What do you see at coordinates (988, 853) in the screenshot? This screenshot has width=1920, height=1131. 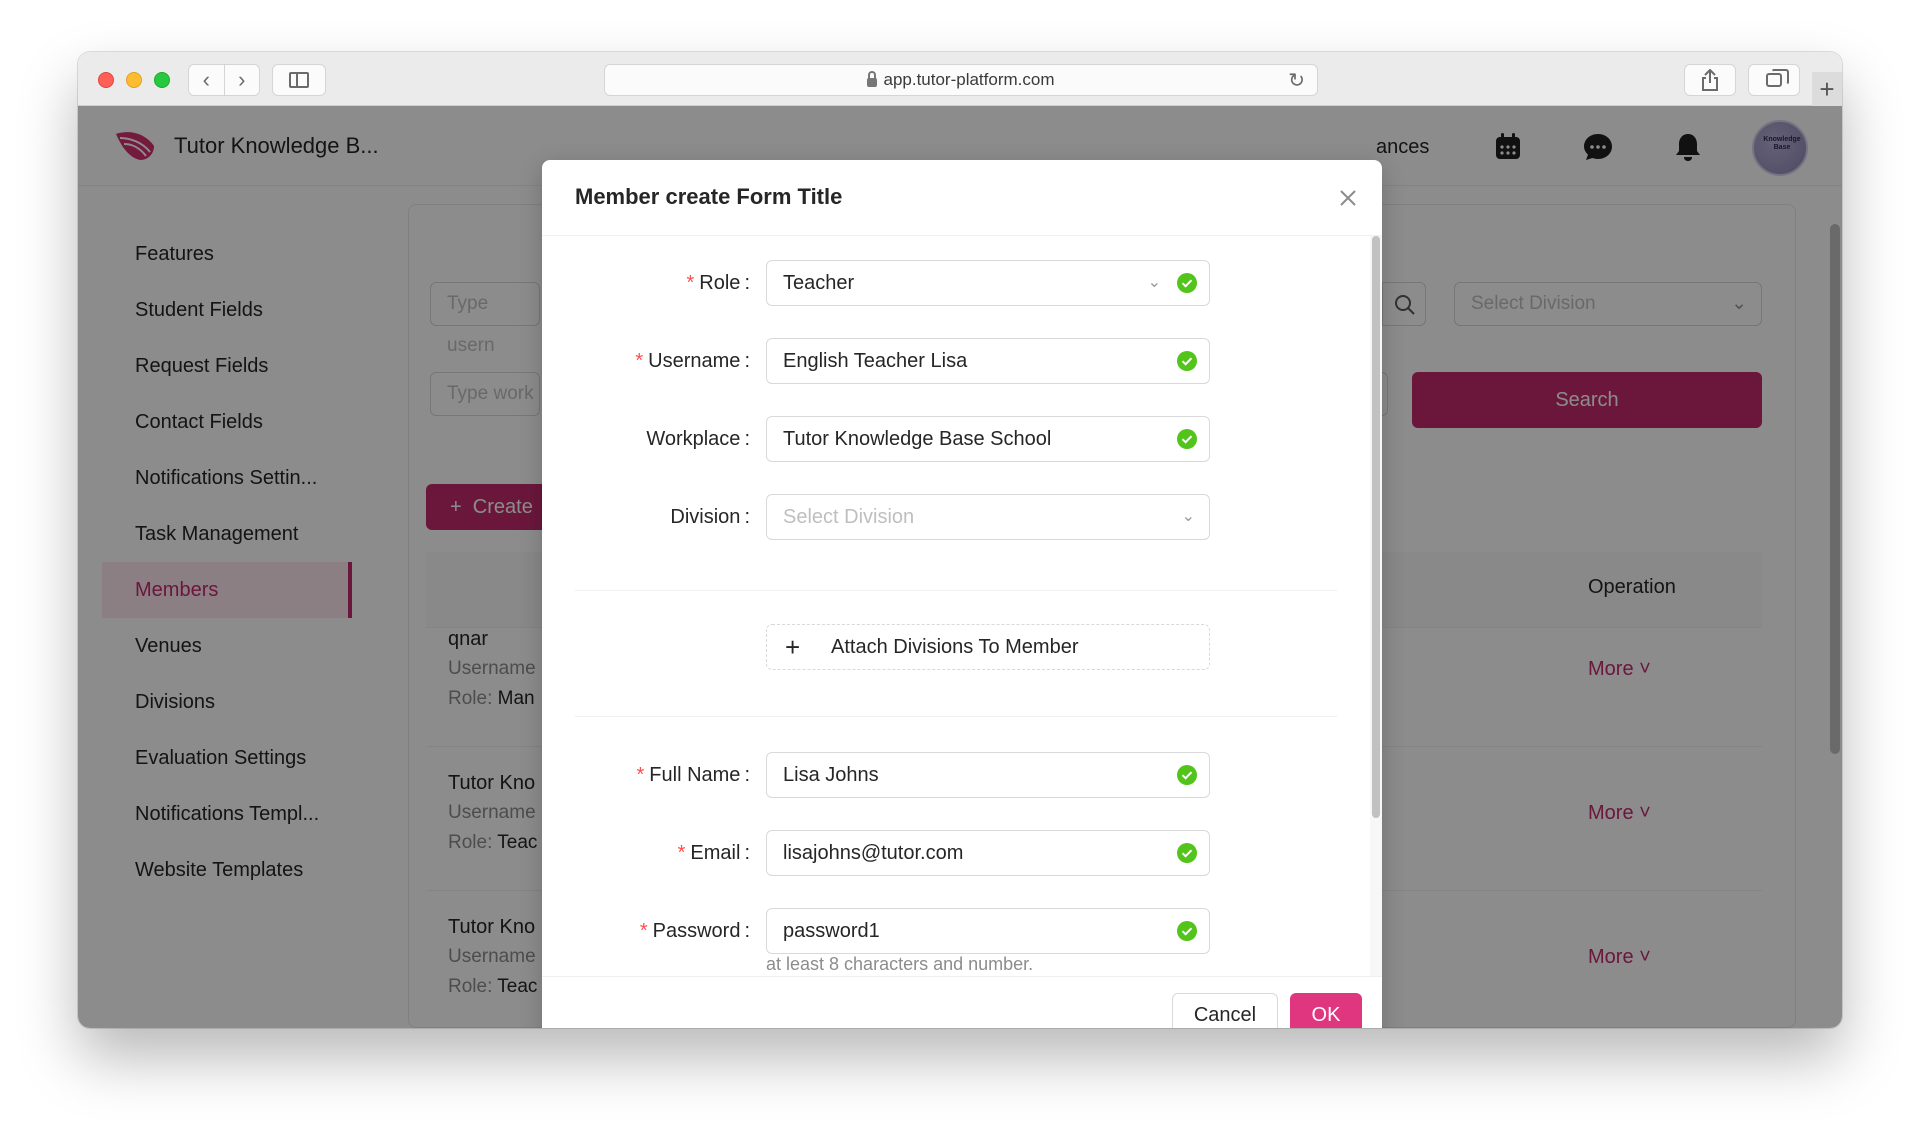 I see `email-field: lisajohns@tutor.com` at bounding box center [988, 853].